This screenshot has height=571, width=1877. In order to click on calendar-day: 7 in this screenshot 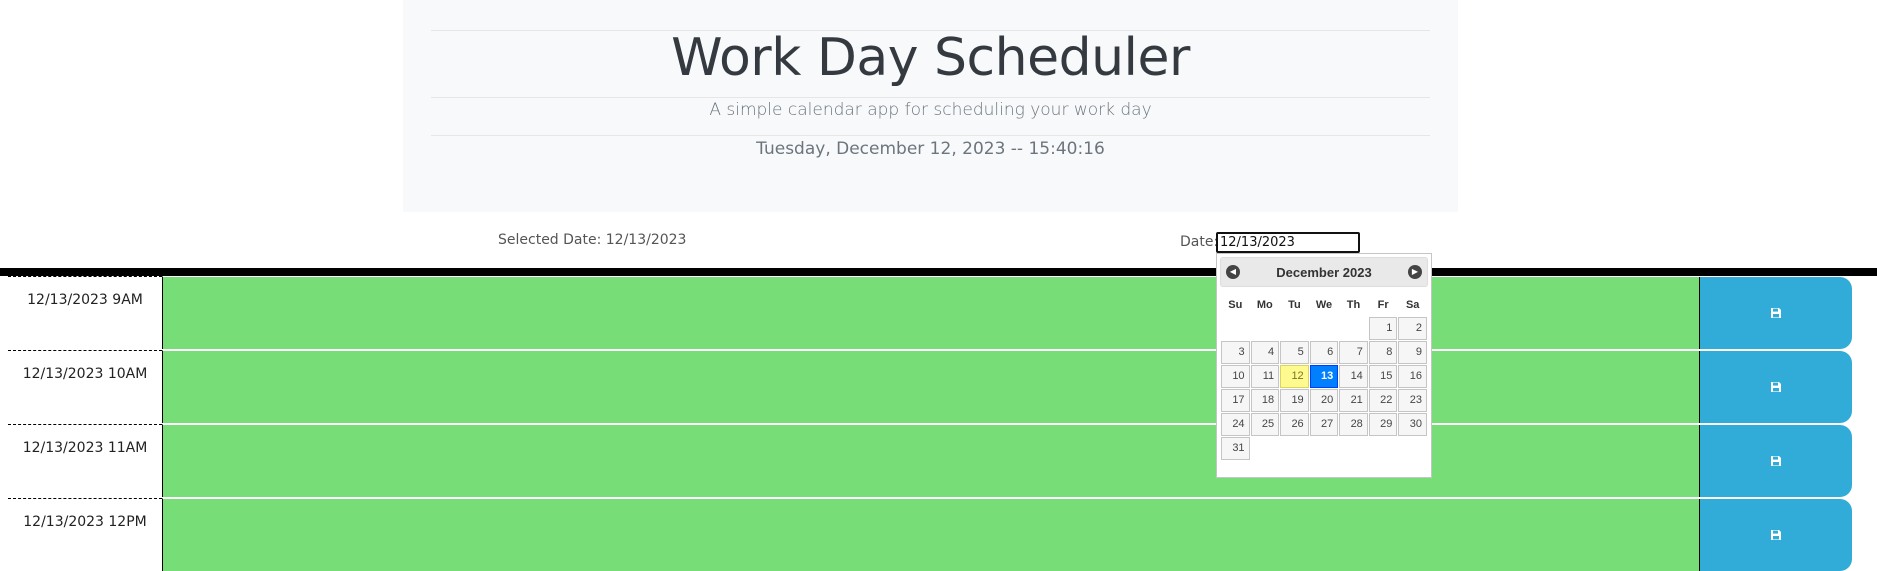, I will do `click(1353, 352)`.